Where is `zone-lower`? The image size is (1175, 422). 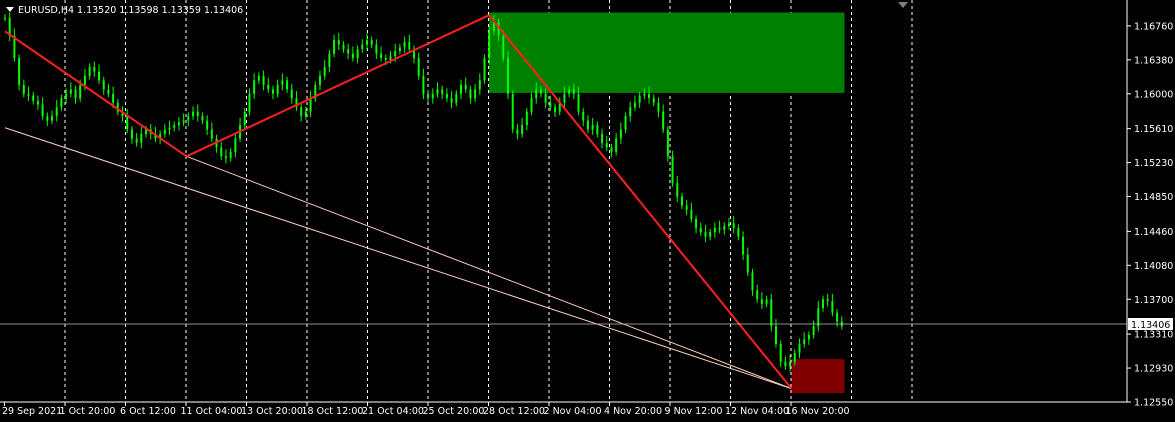 zone-lower is located at coordinates (818, 376).